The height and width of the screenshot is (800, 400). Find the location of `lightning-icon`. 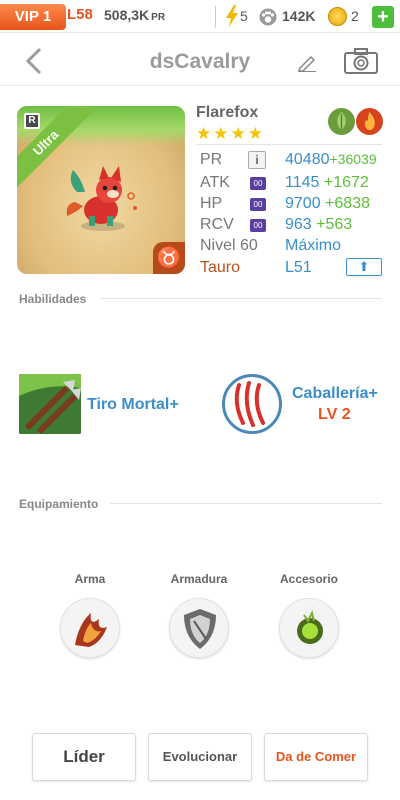

lightning-icon is located at coordinates (232, 16).